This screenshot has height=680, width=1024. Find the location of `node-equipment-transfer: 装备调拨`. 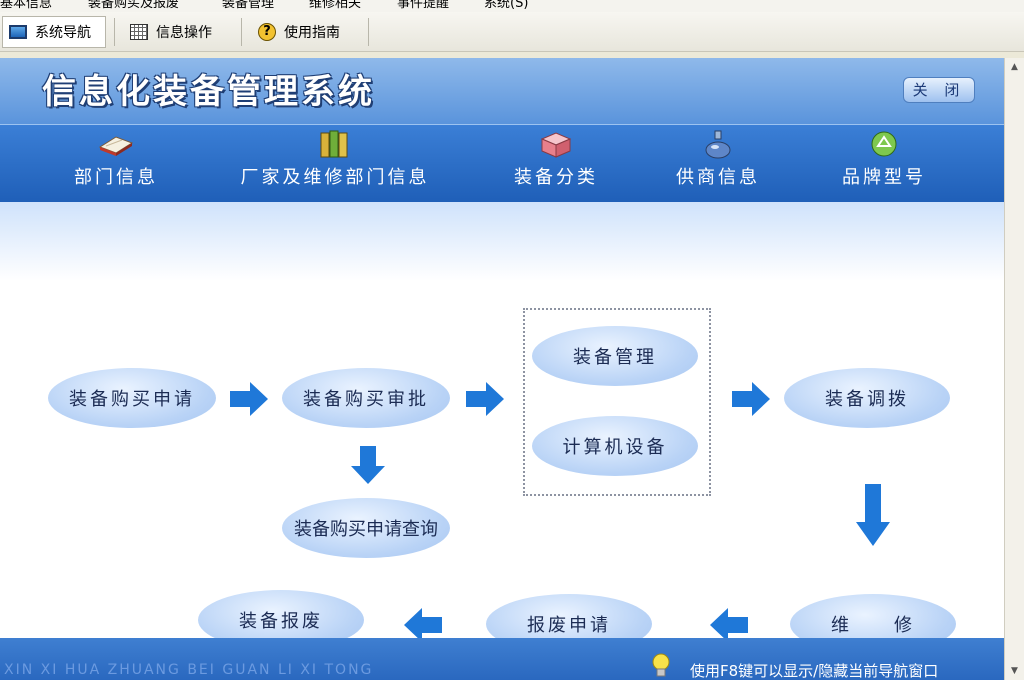

node-equipment-transfer: 装备调拨 is located at coordinates (867, 398).